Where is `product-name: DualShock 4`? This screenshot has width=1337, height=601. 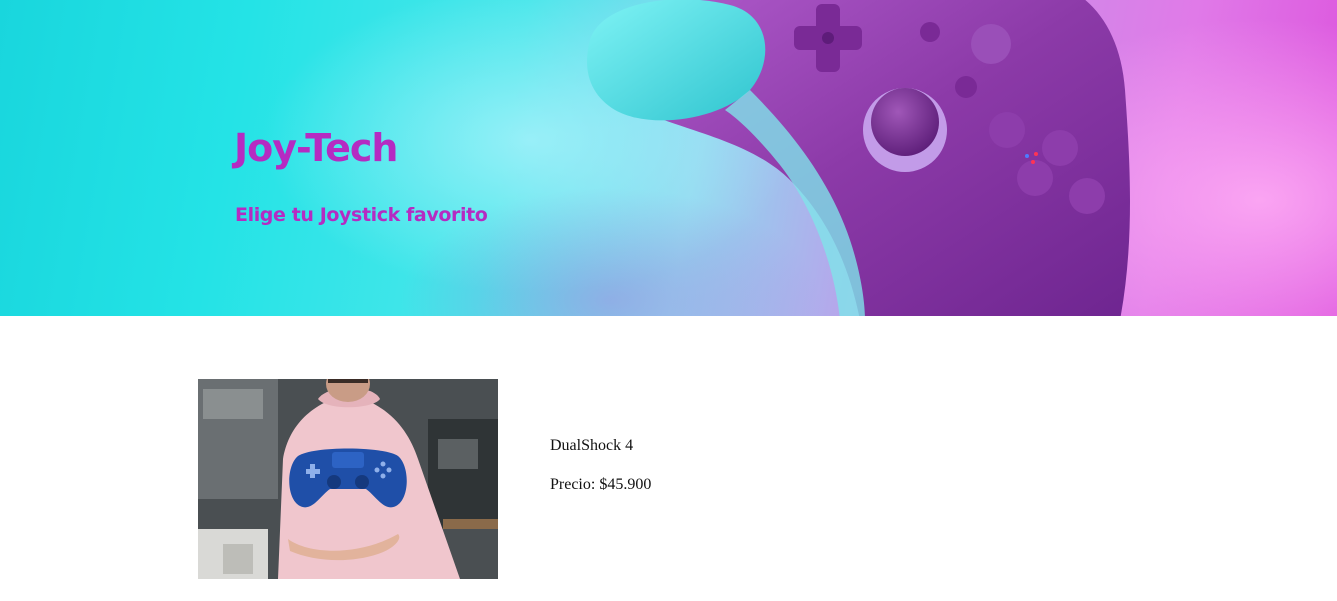
product-name: DualShock 4 is located at coordinates (592, 445).